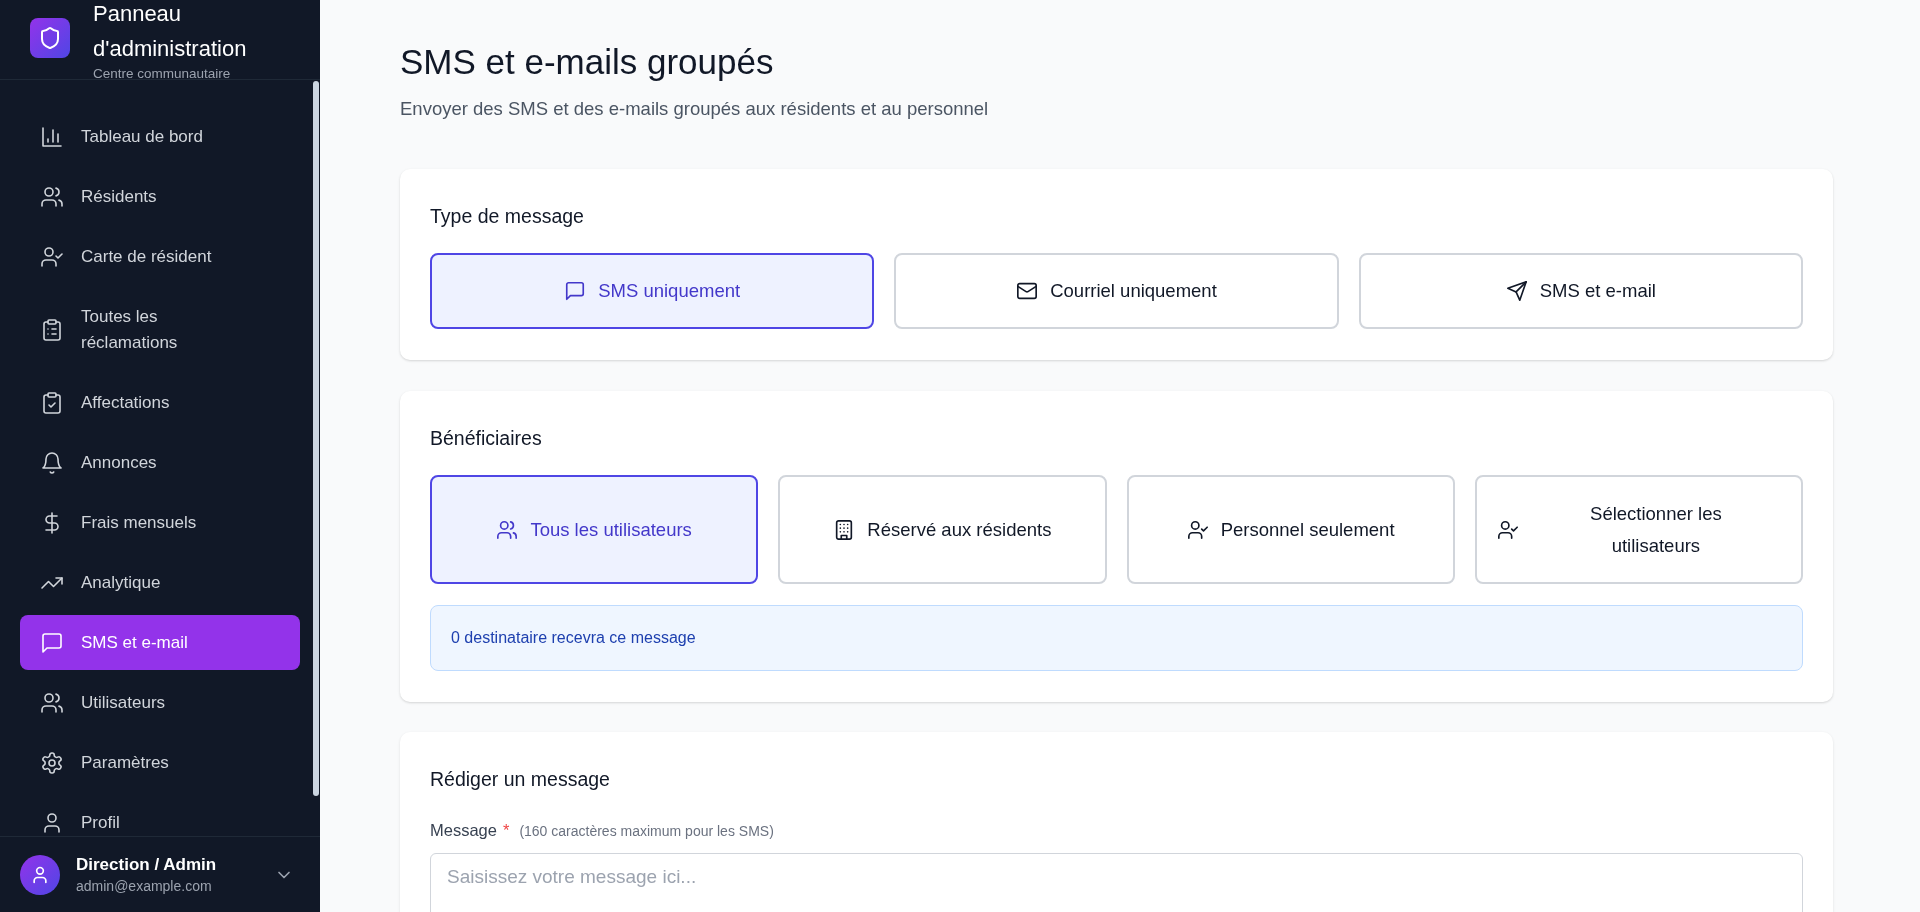 This screenshot has width=1920, height=912. Describe the element at coordinates (463, 830) in the screenshot. I see `field-label: Message` at that location.